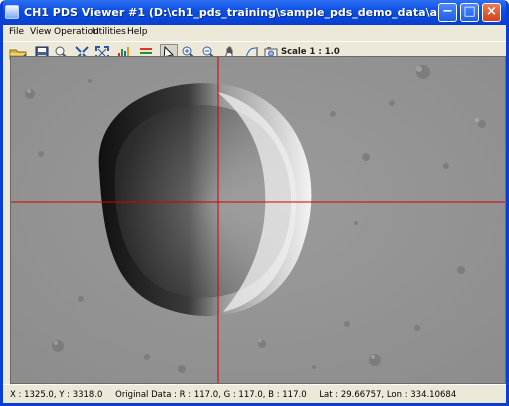 The height and width of the screenshot is (406, 509). Describe the element at coordinates (16, 32) in the screenshot. I see `menu-file: File` at that location.